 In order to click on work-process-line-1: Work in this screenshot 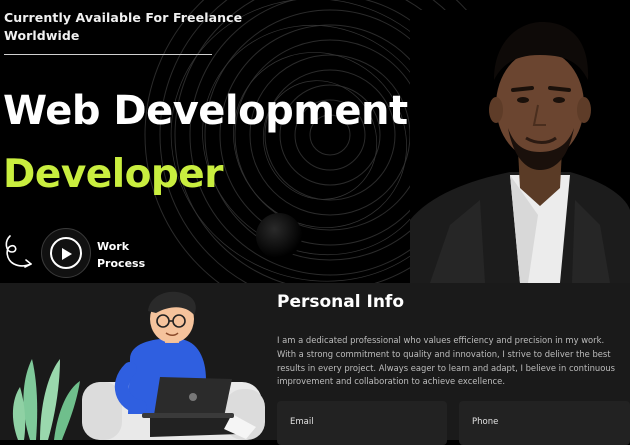, I will do `click(113, 246)`.